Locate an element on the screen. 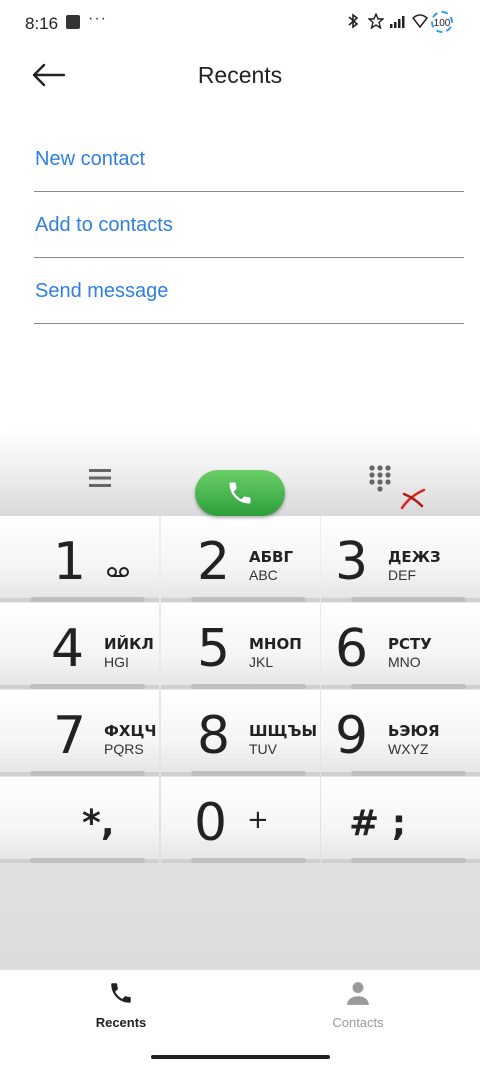  send-message-item: Send message is located at coordinates (249, 291).